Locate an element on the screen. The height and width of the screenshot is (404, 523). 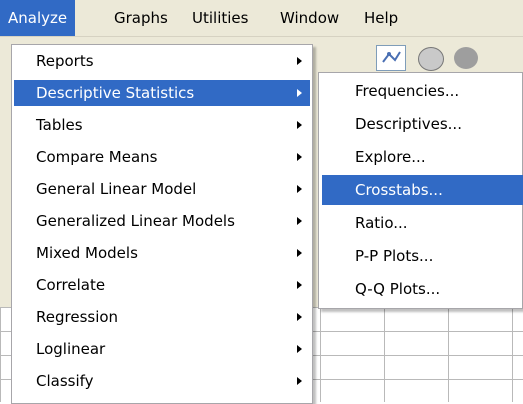
menu-item-general-linear-model: General Linear Model is located at coordinates (162, 189).